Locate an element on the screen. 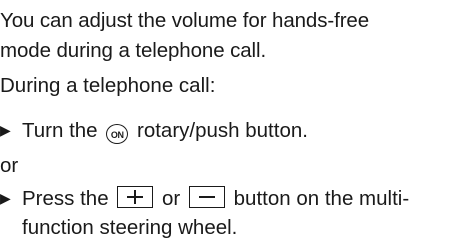 The width and height of the screenshot is (463, 243). step2-text-middle: or is located at coordinates (171, 198).